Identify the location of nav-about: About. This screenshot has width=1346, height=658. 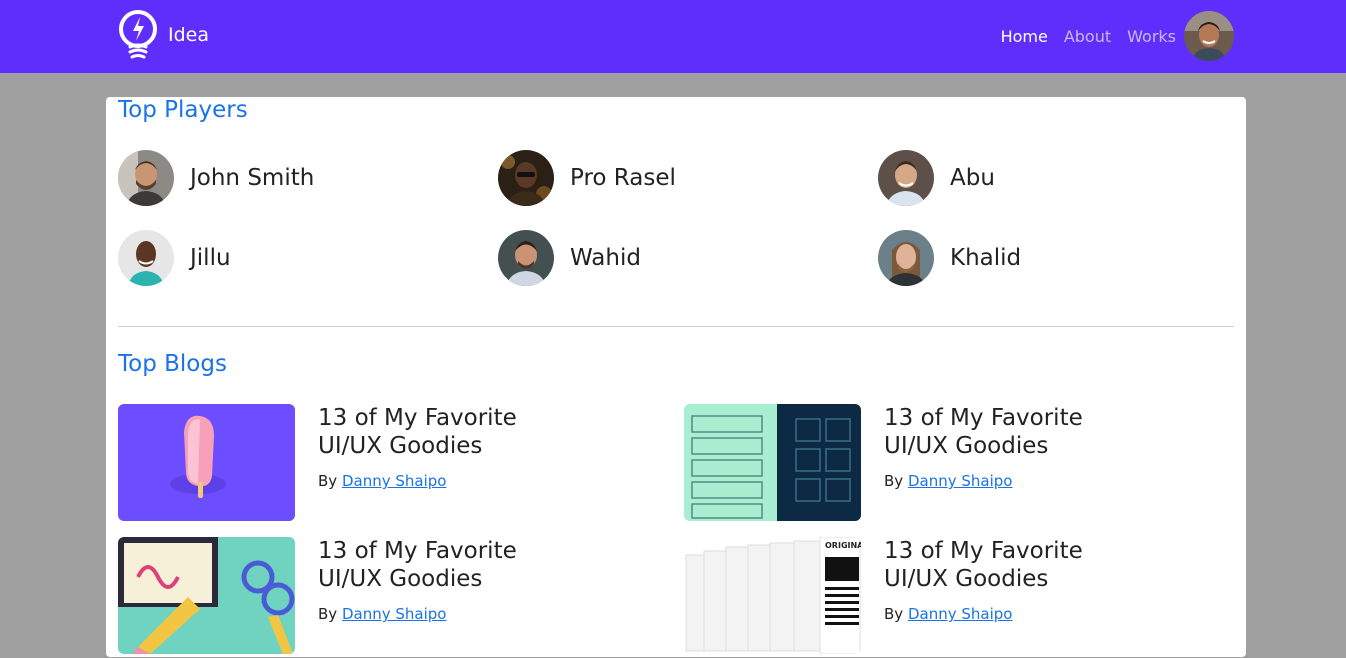
(1087, 36).